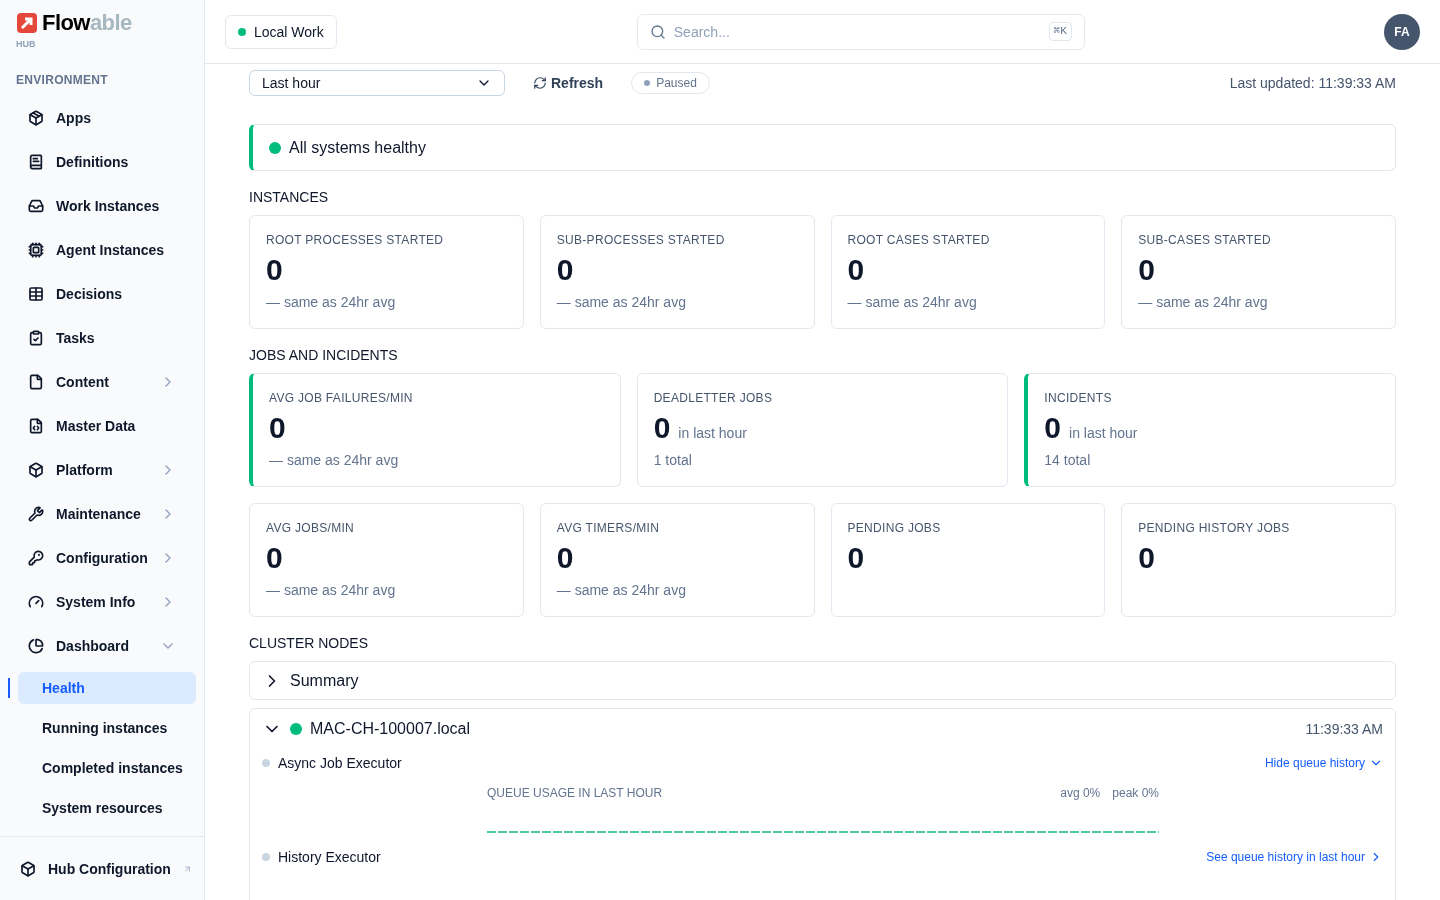 The image size is (1440, 900). What do you see at coordinates (102, 161) in the screenshot?
I see `sidebar-item: Definitions` at bounding box center [102, 161].